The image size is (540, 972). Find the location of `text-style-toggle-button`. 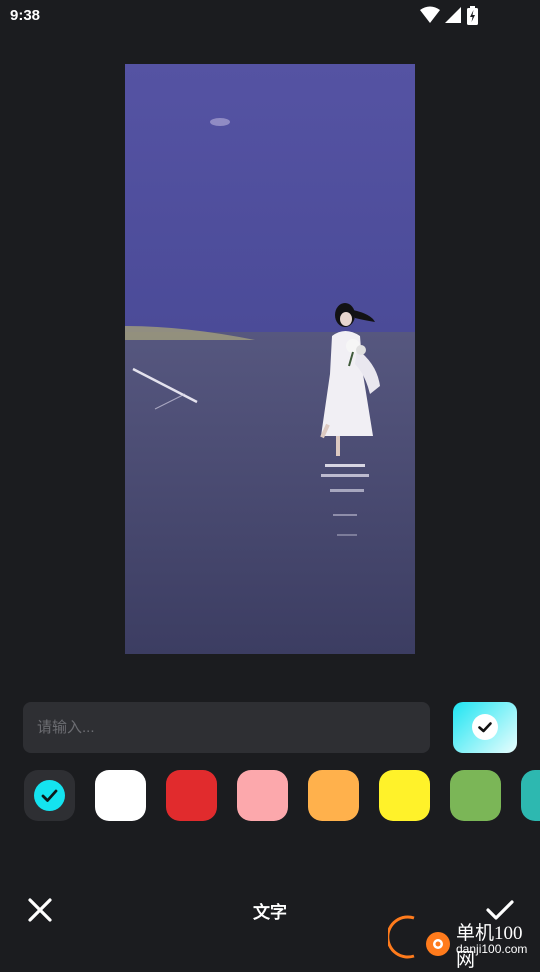

text-style-toggle-button is located at coordinates (485, 727).